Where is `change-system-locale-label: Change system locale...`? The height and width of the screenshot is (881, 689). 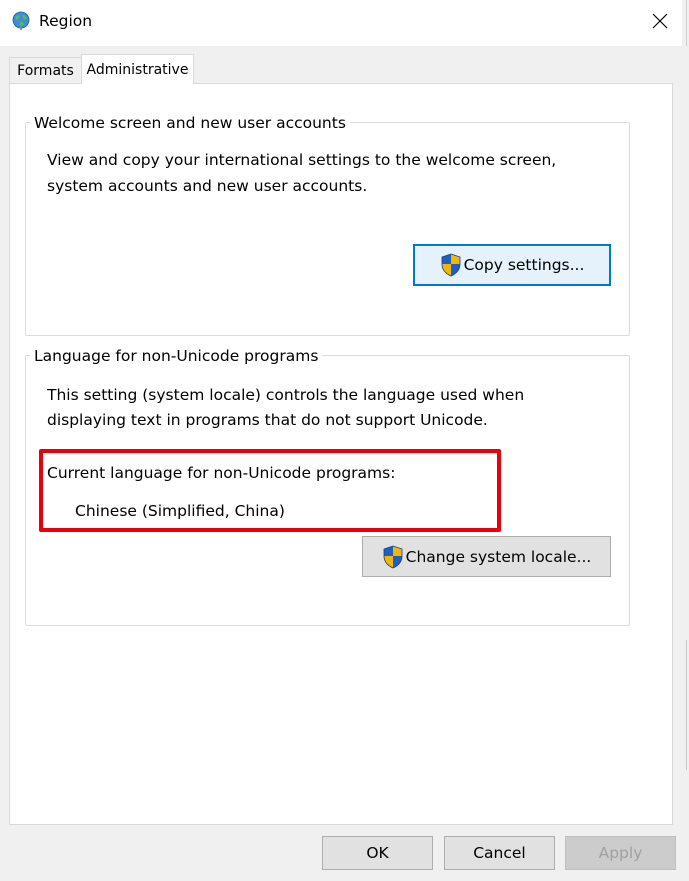
change-system-locale-label: Change system locale... is located at coordinates (498, 556).